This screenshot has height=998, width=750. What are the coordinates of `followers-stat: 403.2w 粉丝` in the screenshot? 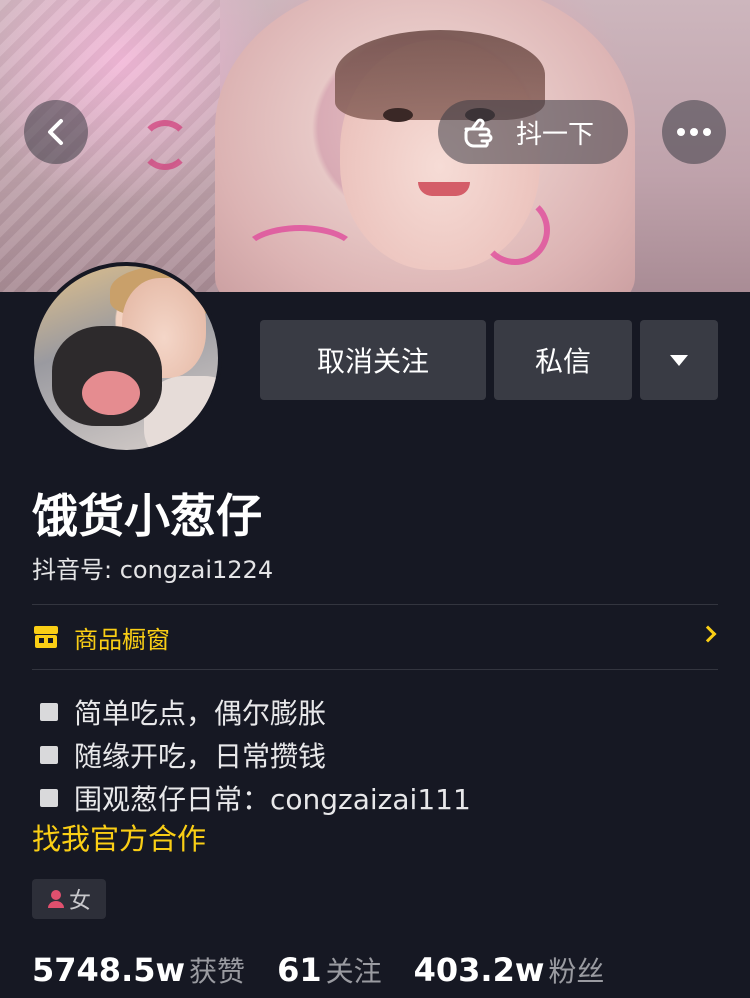 It's located at (509, 970).